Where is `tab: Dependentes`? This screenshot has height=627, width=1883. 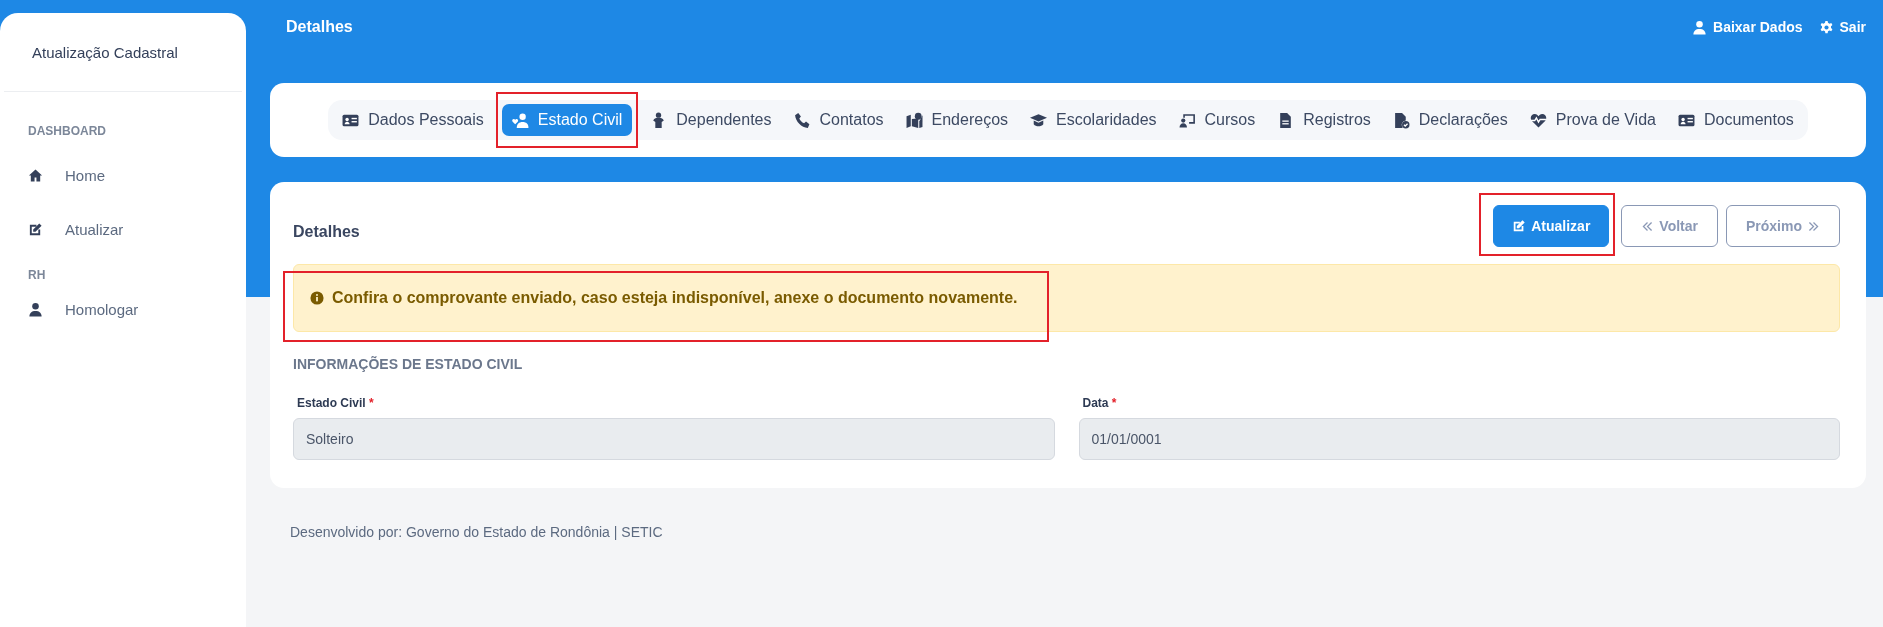
tab: Dependentes is located at coordinates (711, 120).